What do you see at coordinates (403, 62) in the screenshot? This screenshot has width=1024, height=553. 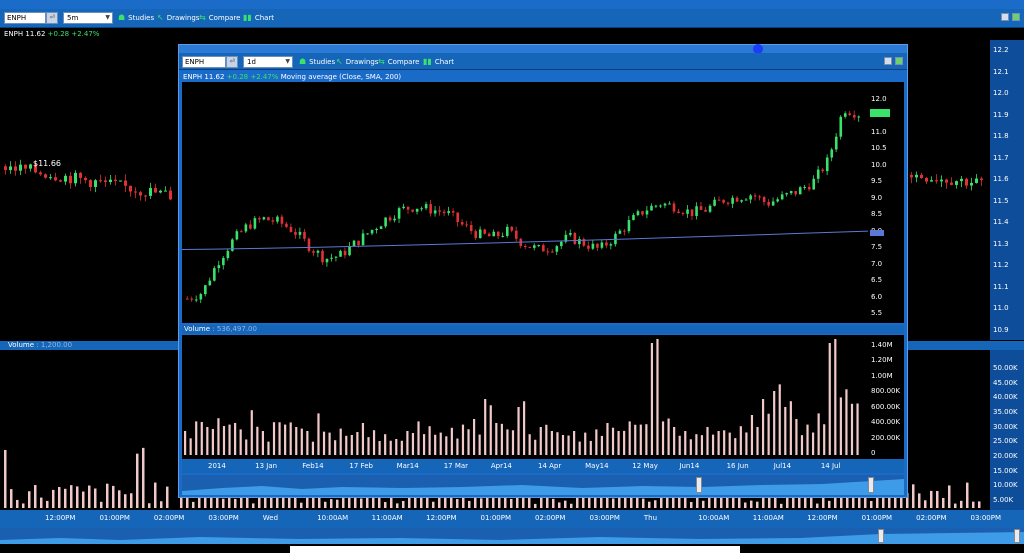 I see `inner-compare-label: Compare` at bounding box center [403, 62].